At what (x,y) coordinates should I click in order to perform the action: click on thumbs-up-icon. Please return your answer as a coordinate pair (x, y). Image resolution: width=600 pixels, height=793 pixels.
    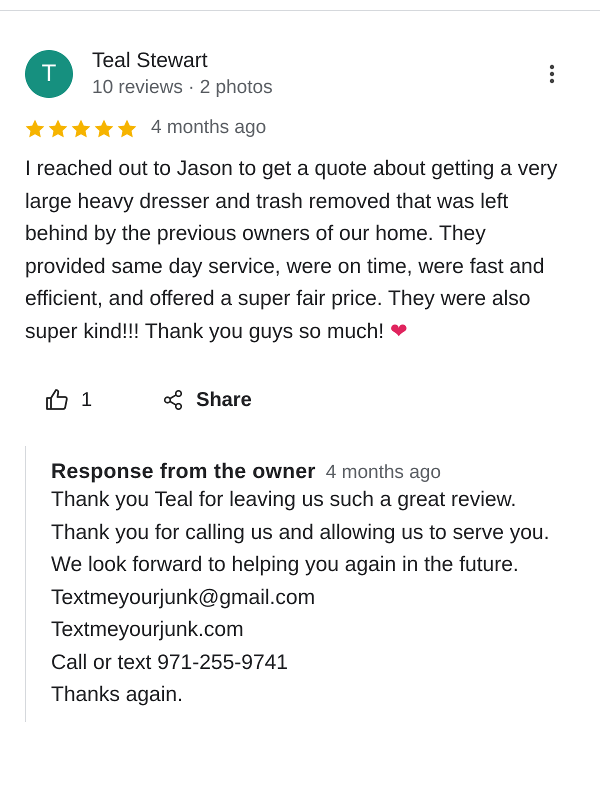
    Looking at the image, I should click on (57, 400).